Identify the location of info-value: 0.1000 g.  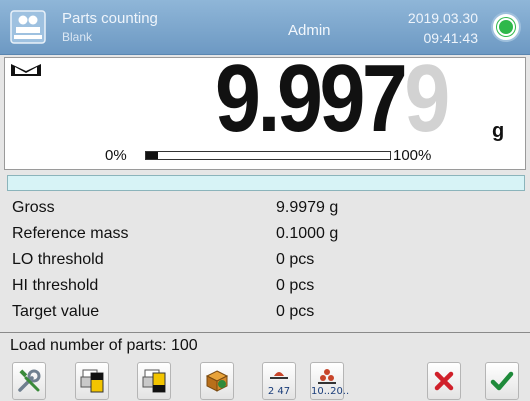
(307, 233).